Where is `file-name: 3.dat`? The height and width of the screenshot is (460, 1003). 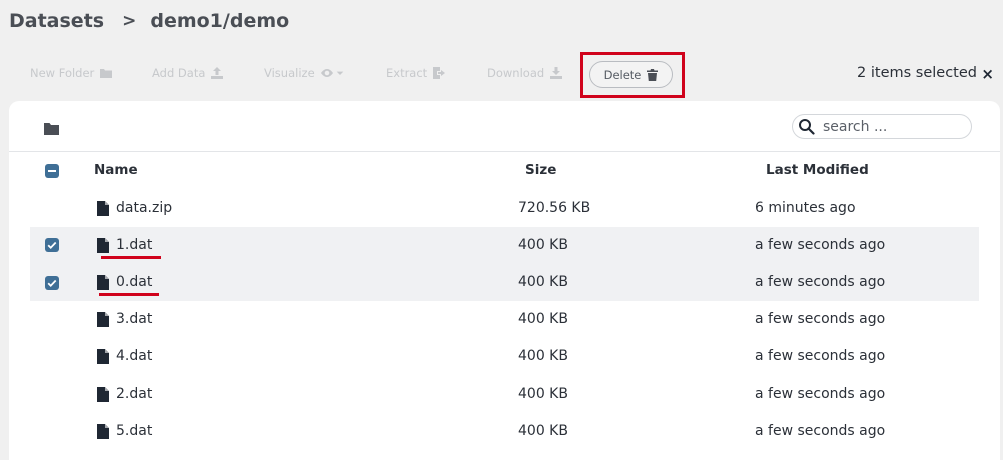 file-name: 3.dat is located at coordinates (134, 319).